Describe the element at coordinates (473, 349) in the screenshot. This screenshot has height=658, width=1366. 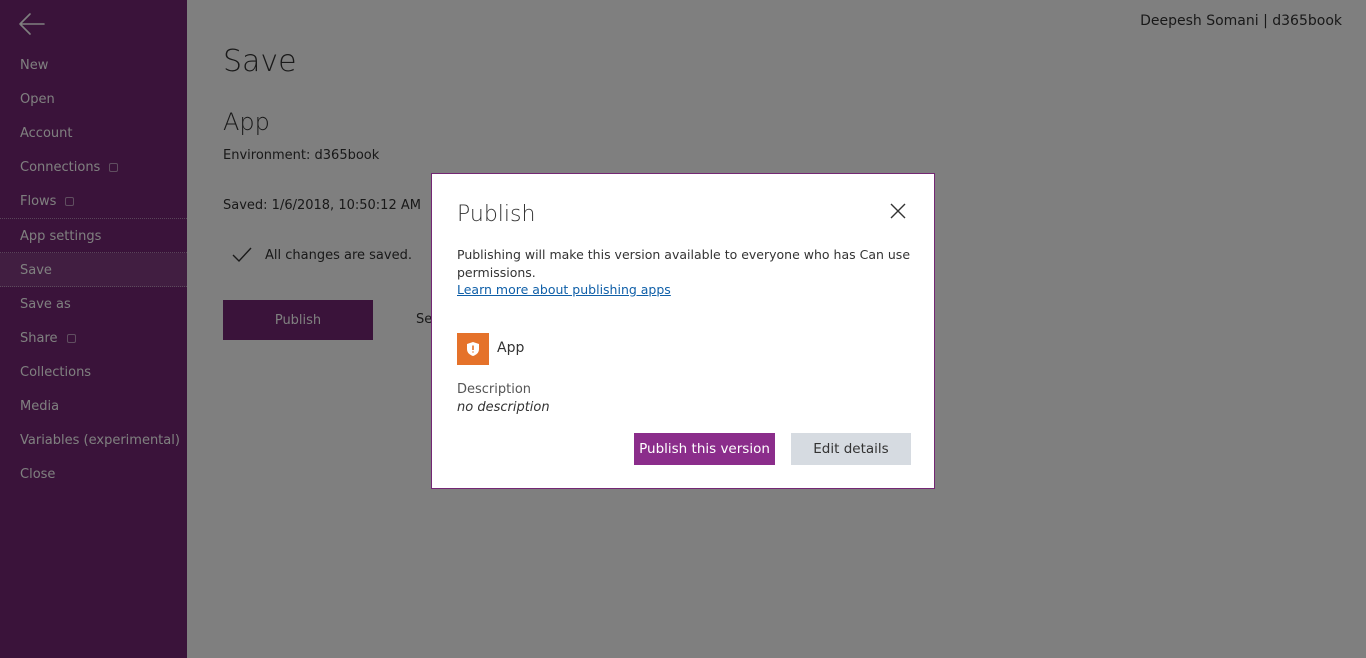
I see `app-shield-icon` at that location.